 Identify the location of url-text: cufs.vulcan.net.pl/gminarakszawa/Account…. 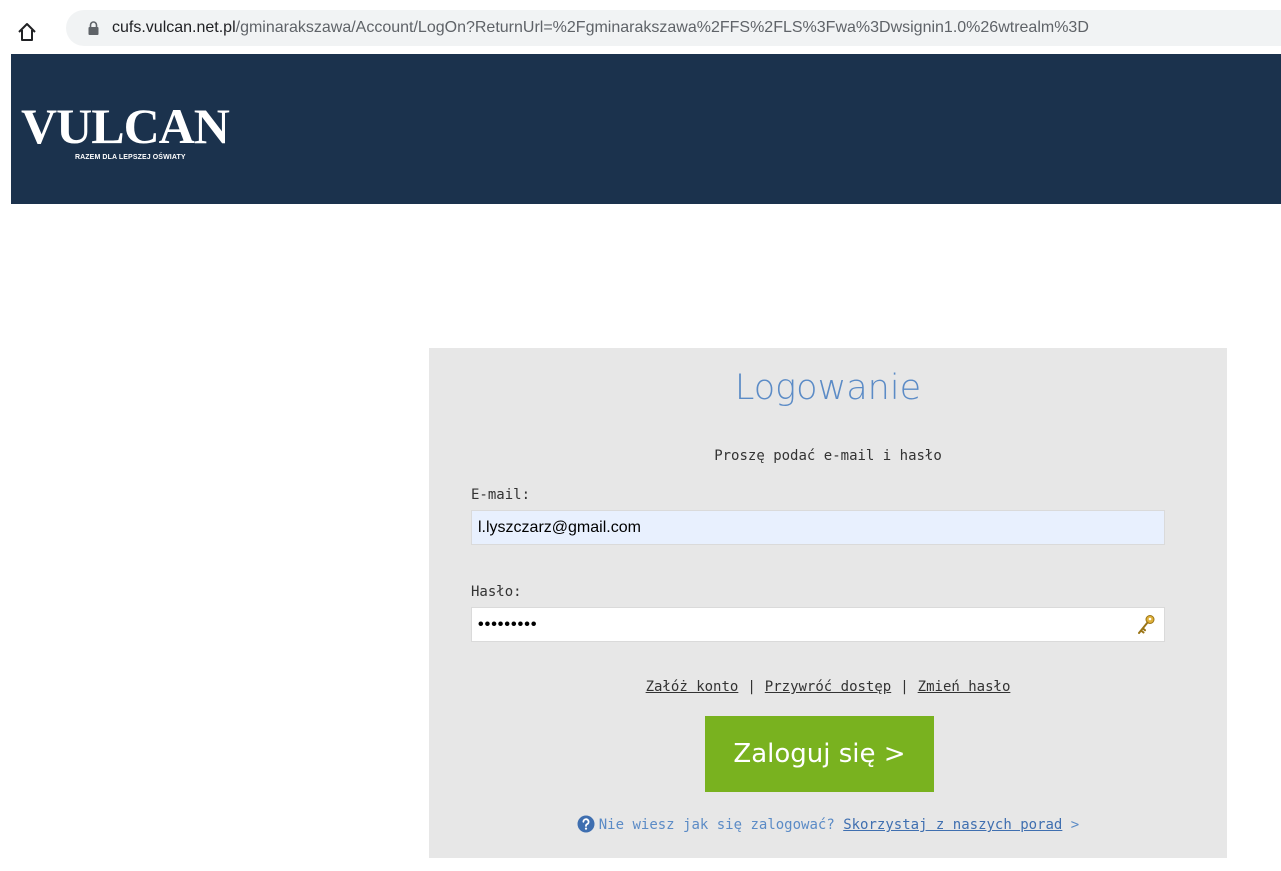
(600, 28).